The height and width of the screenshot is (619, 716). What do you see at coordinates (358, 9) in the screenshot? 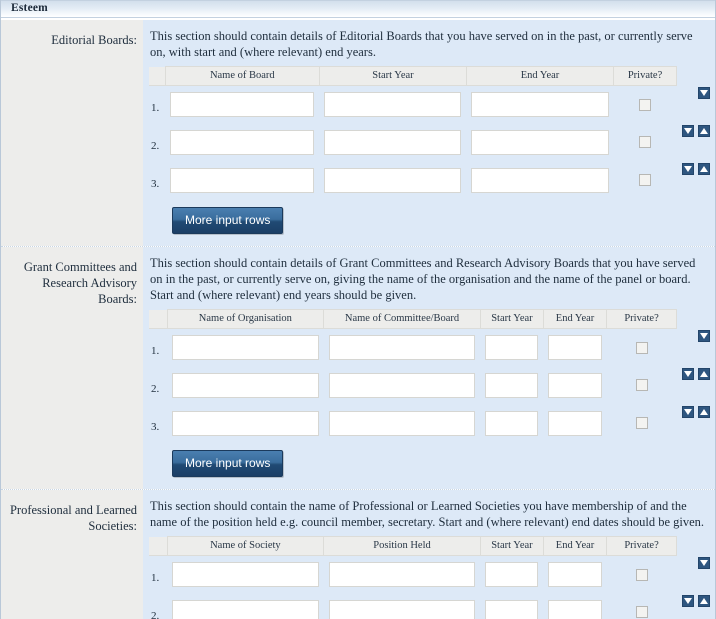
I see `window-titlebar: Esteem` at bounding box center [358, 9].